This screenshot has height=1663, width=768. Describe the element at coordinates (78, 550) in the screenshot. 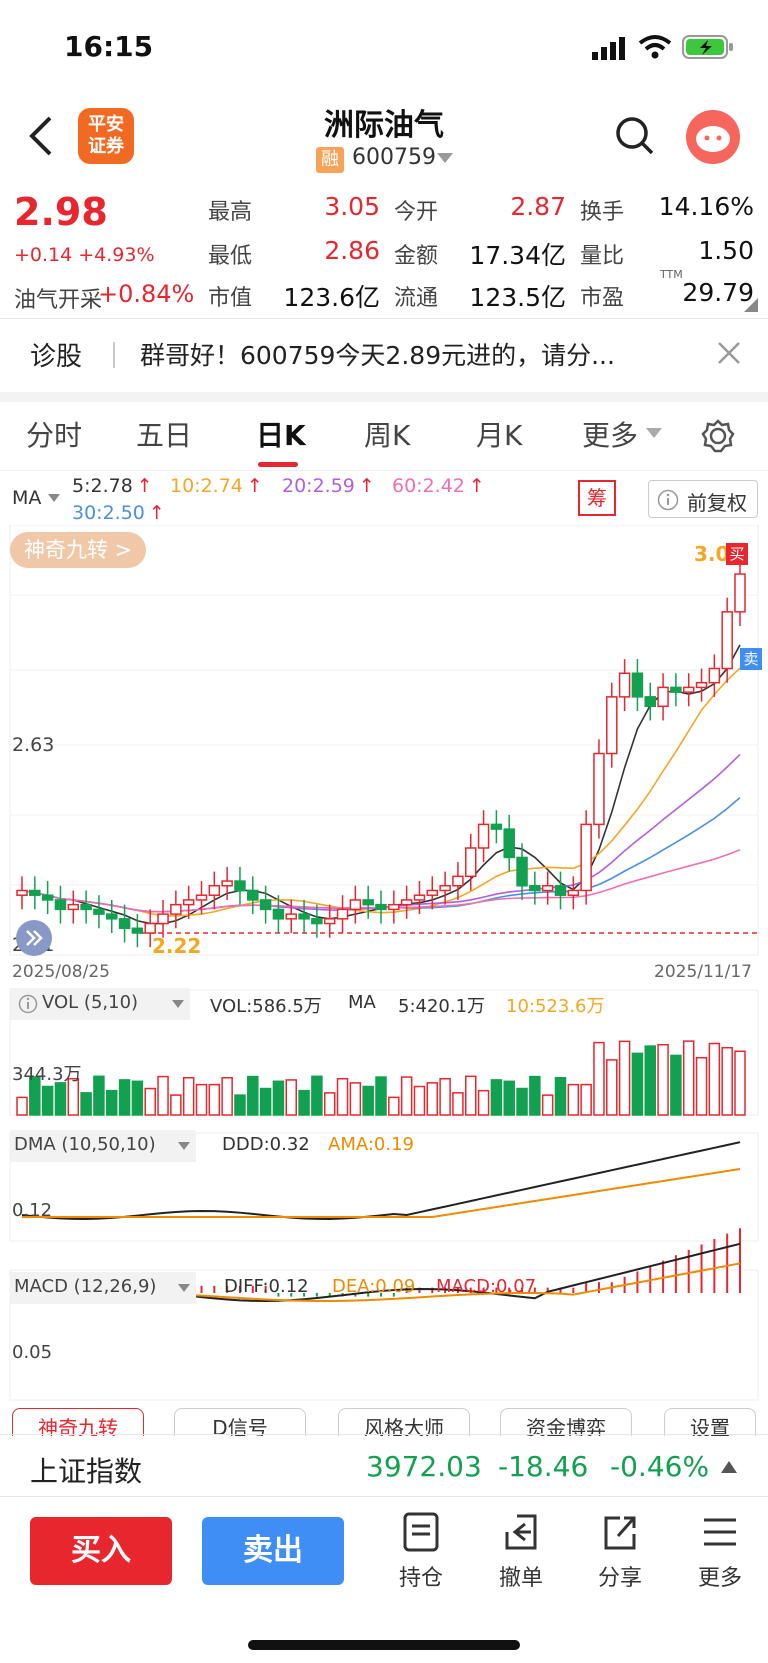

I see `magic-nine-button: 神奇九转 >` at that location.